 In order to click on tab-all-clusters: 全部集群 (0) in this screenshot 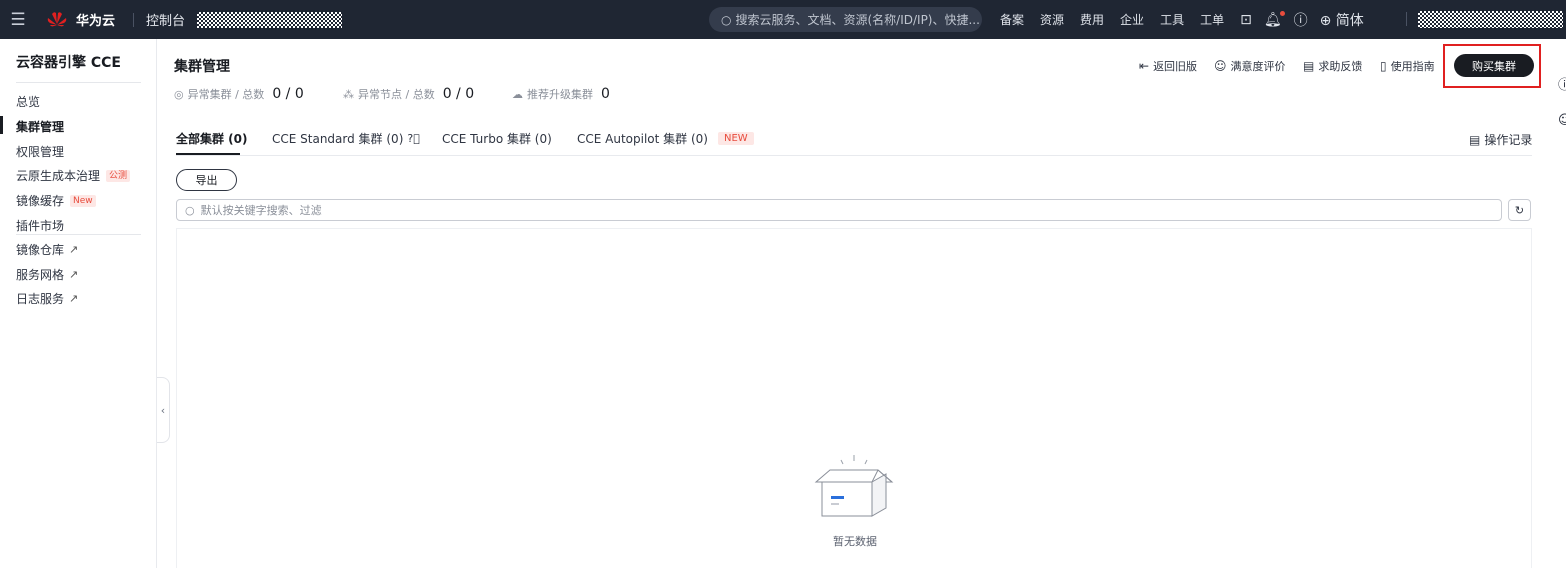, I will do `click(212, 138)`.